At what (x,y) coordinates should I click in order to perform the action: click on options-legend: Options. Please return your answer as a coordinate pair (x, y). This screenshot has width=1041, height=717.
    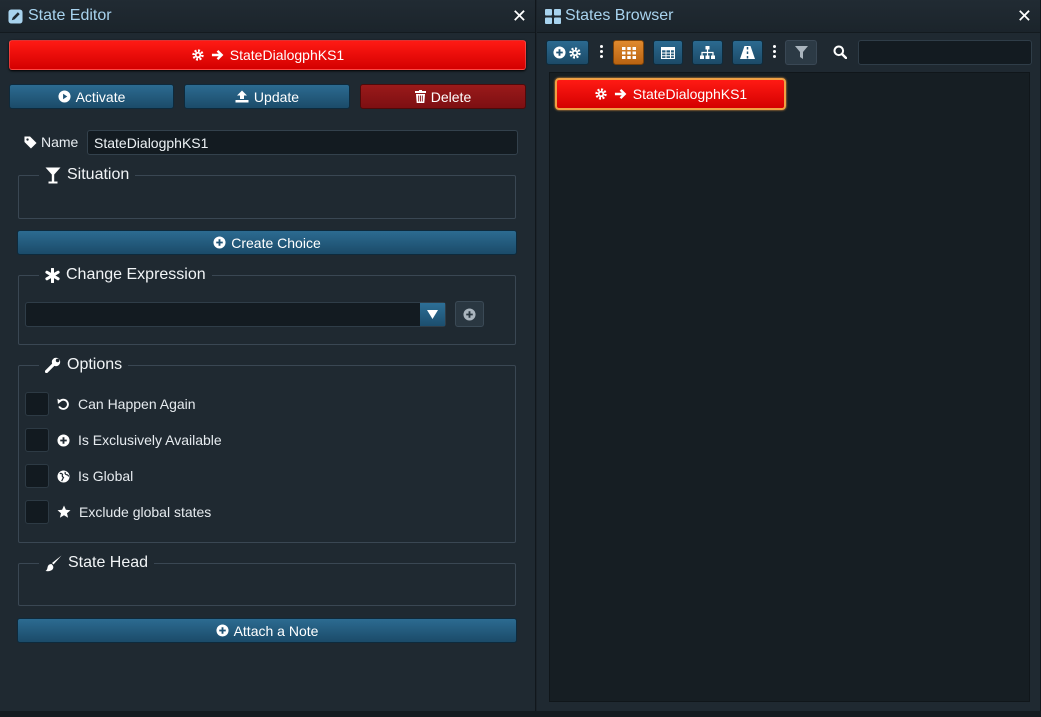
    Looking at the image, I should click on (83, 365).